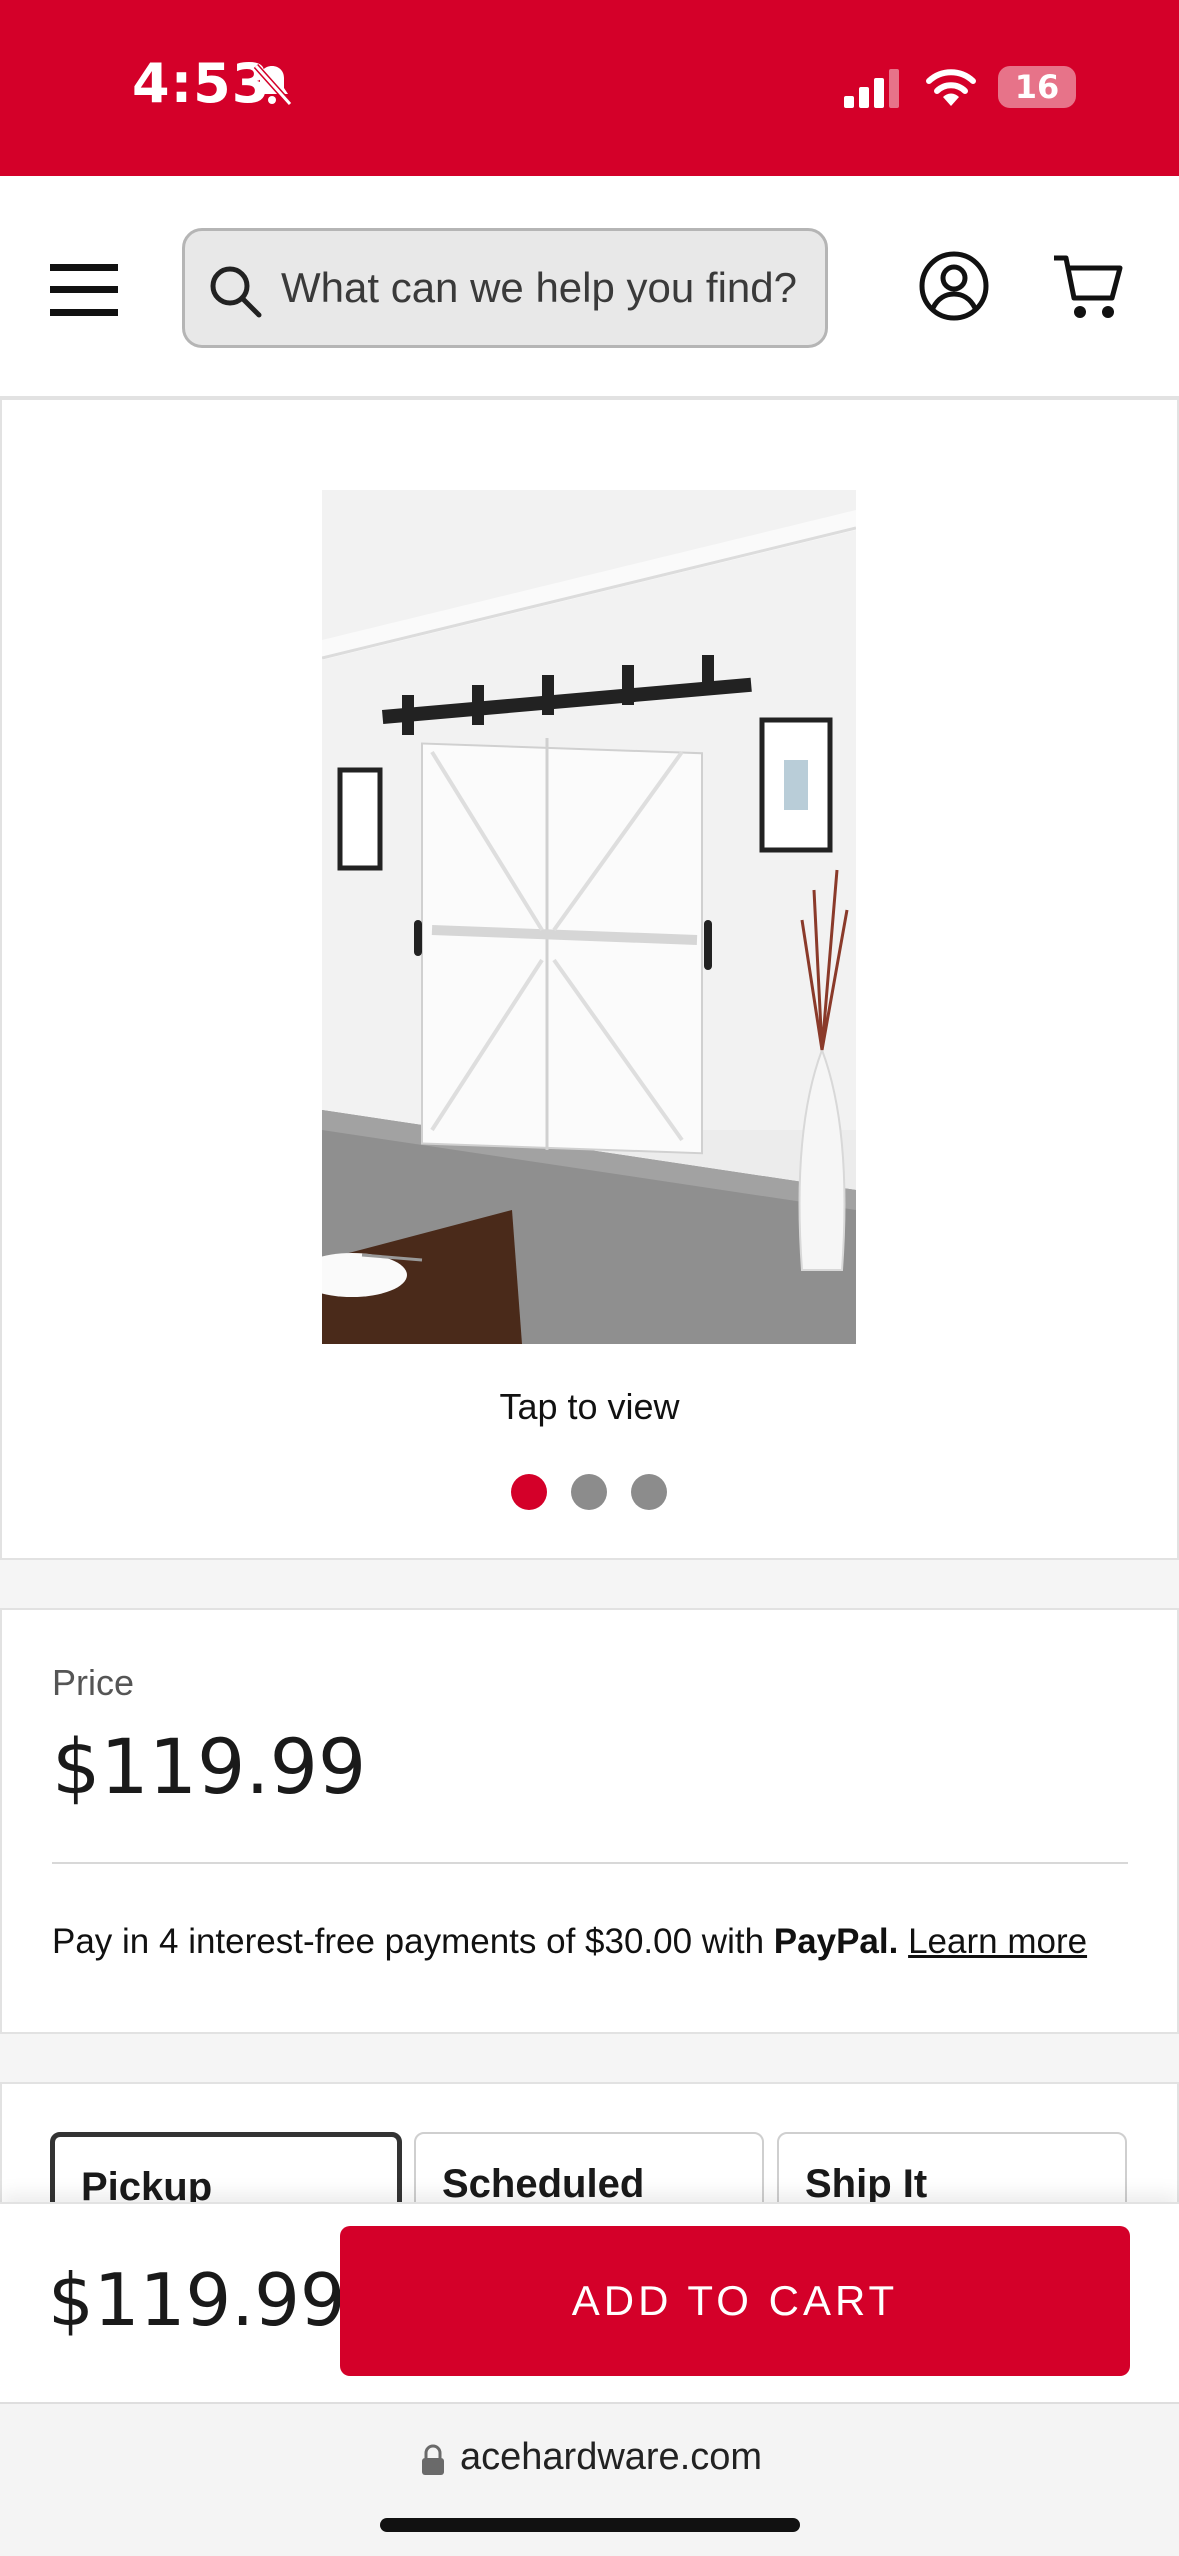  What do you see at coordinates (951, 87) in the screenshot?
I see `wifi-icon` at bounding box center [951, 87].